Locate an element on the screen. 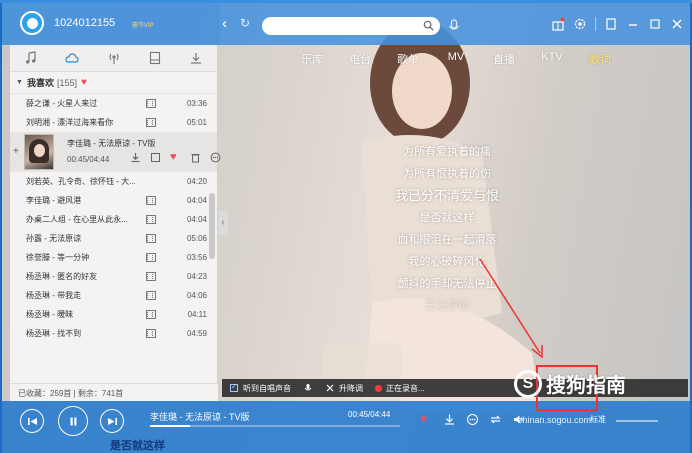  player-song-title: 李佳璐 - 无法原谅 - TV版 is located at coordinates (200, 416).